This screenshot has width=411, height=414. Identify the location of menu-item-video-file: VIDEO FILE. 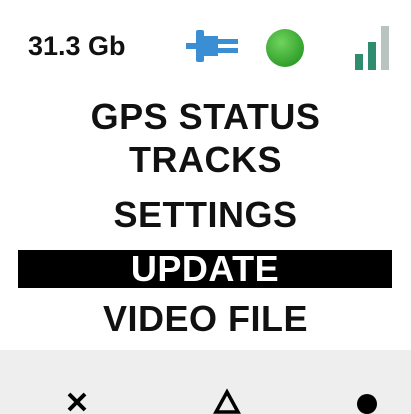
(205, 319).